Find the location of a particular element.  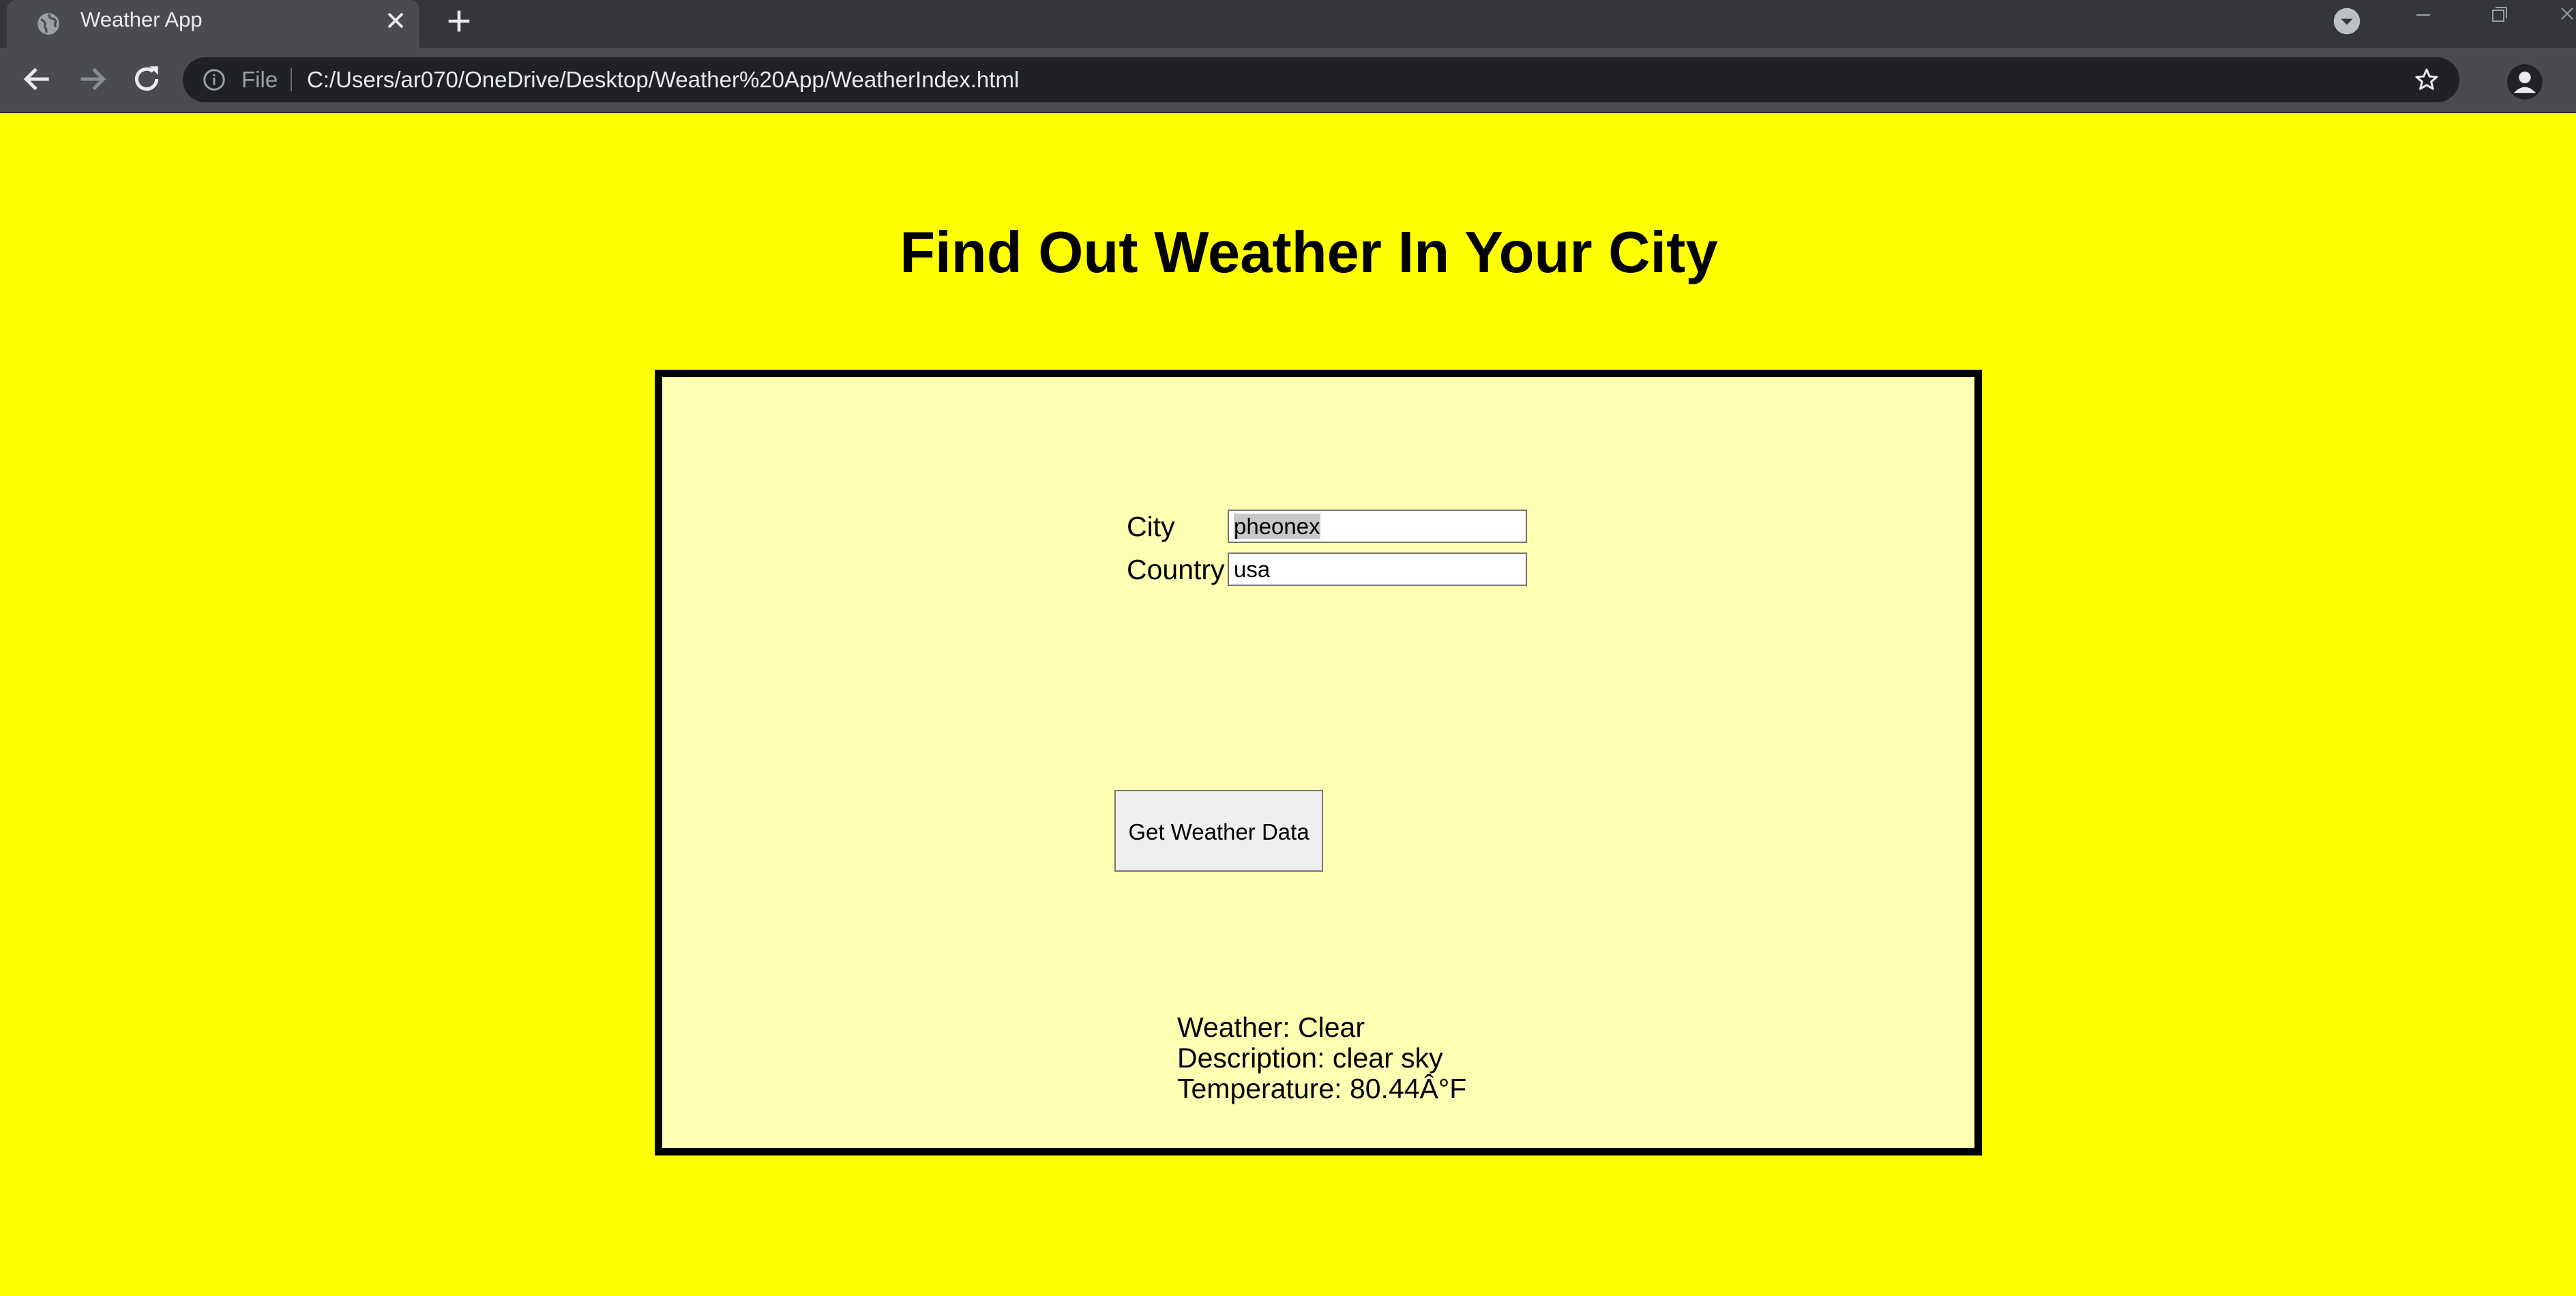

person-icon is located at coordinates (2525, 82).